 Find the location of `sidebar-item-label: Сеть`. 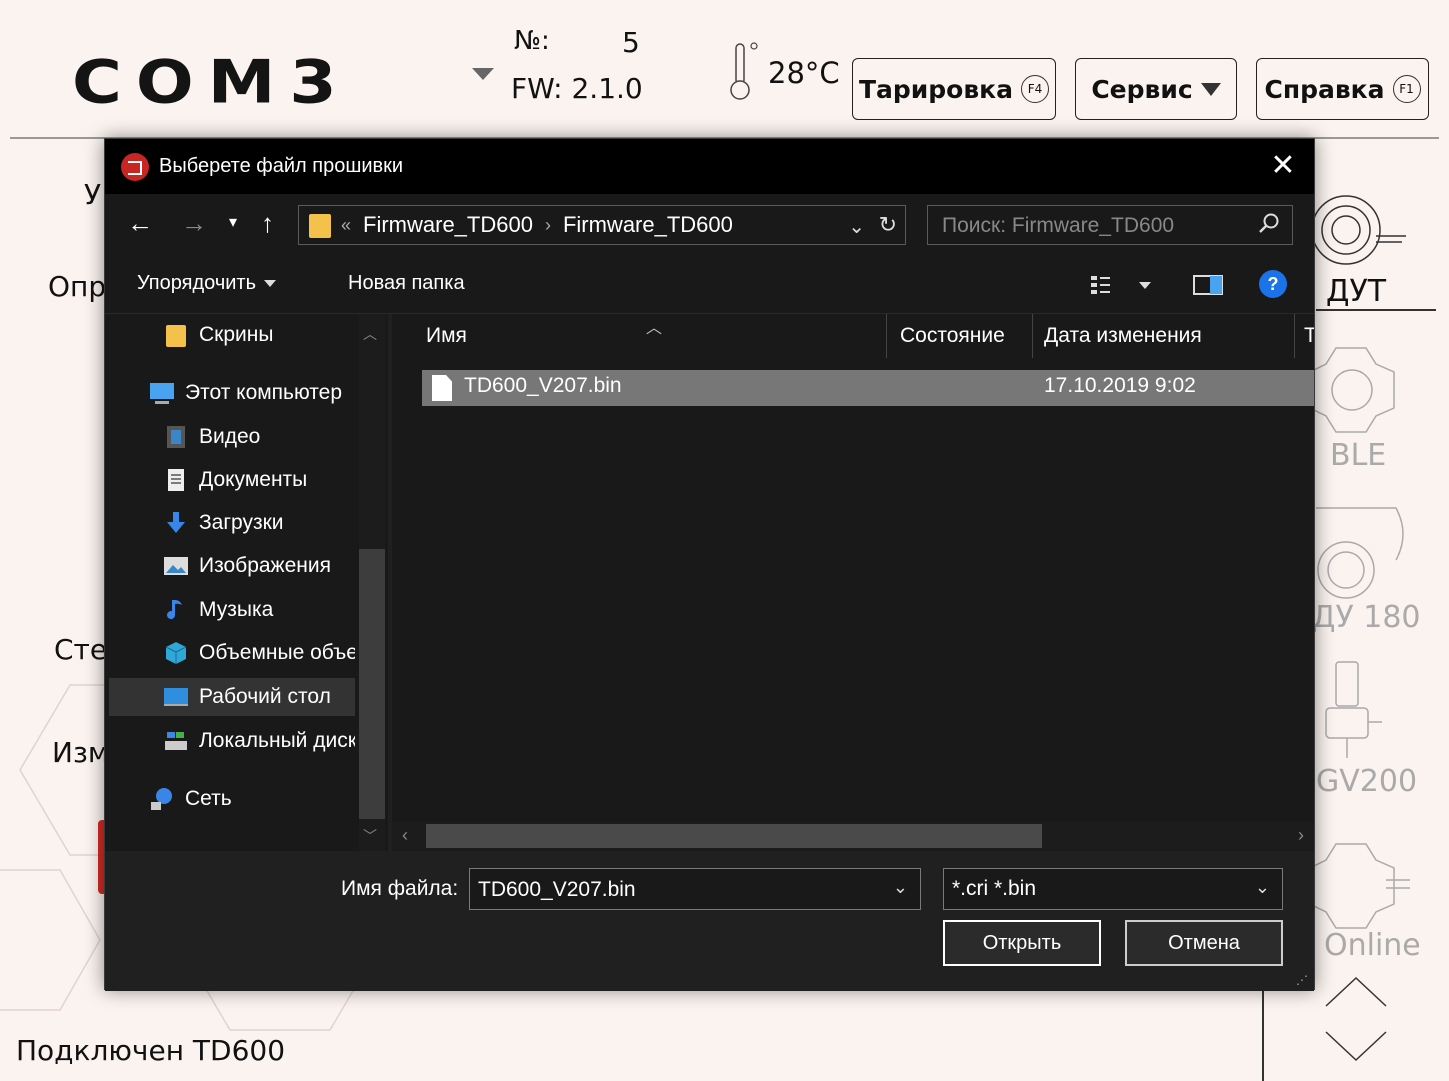

sidebar-item-label: Сеть is located at coordinates (208, 798).